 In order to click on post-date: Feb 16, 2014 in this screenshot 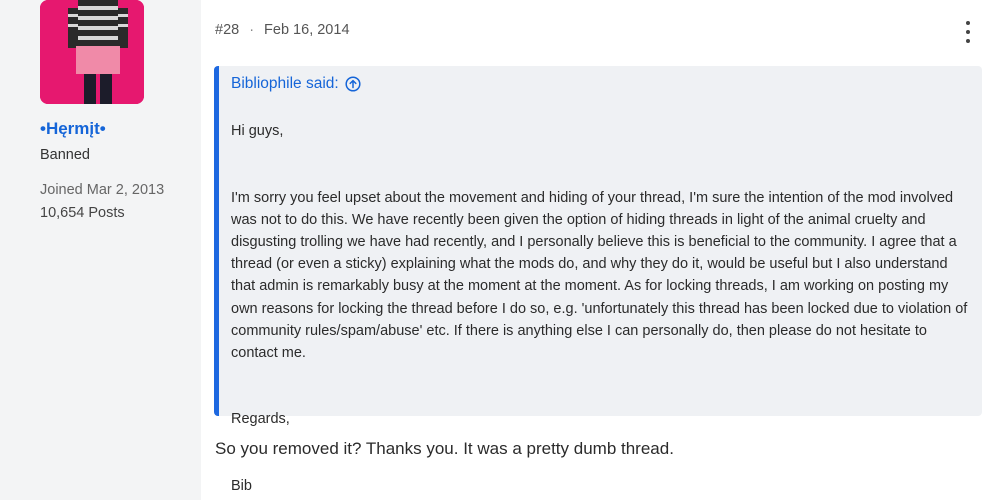, I will do `click(306, 30)`.